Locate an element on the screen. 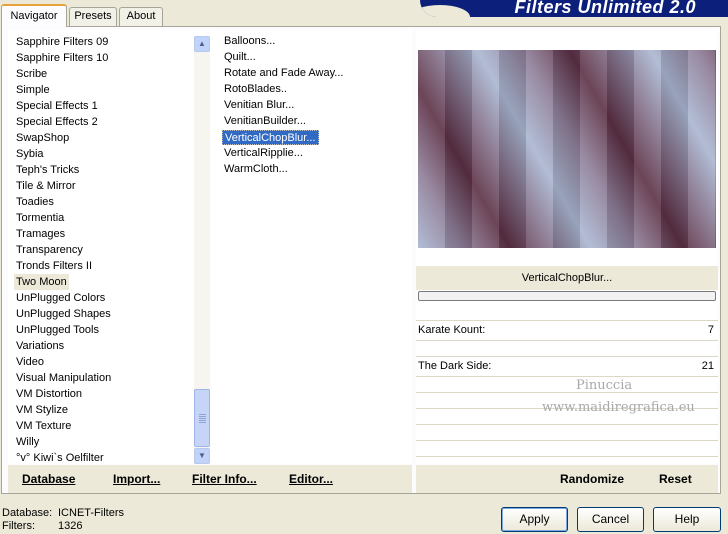 The image size is (728, 534). tab-navigator: Navigator is located at coordinates (34, 15).